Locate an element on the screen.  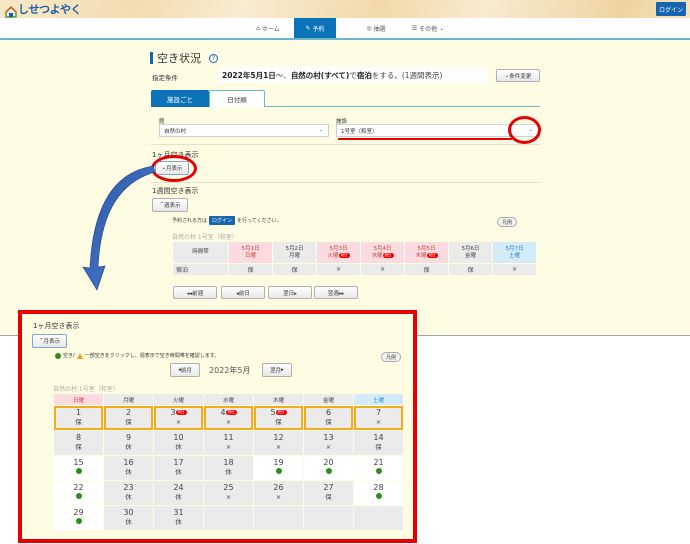
calendar-day-cell: 26 × is located at coordinates (278, 493).